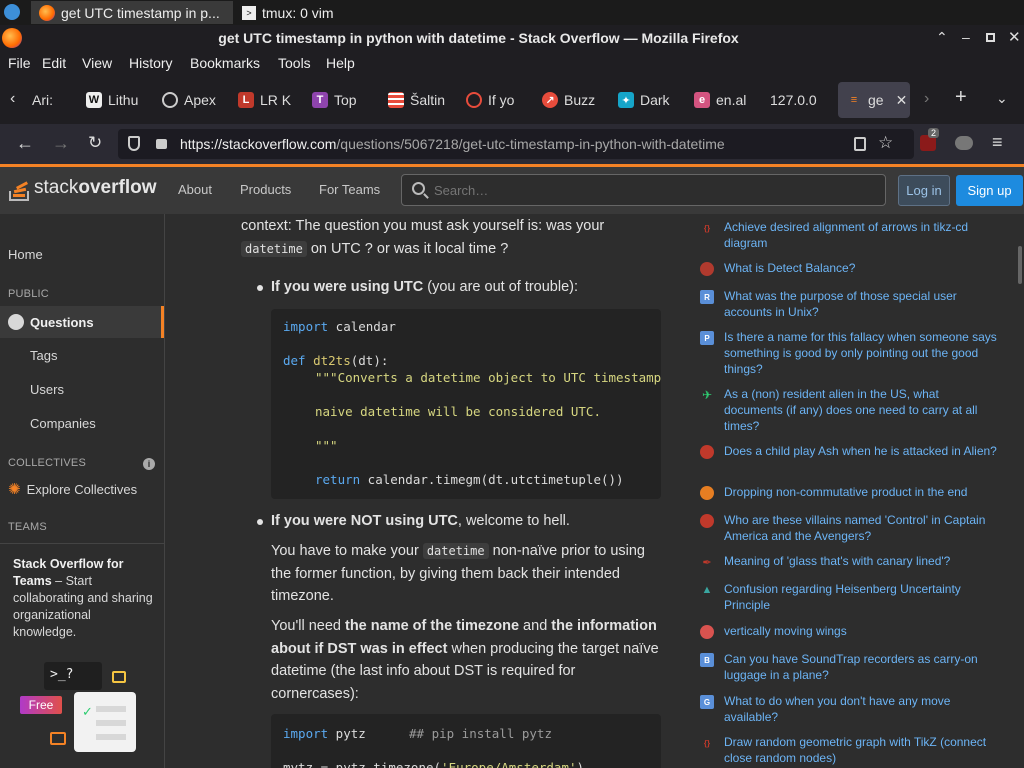 This screenshot has width=1024, height=768. Describe the element at coordinates (1014, 37) in the screenshot. I see `close-window-icon: ✕` at that location.